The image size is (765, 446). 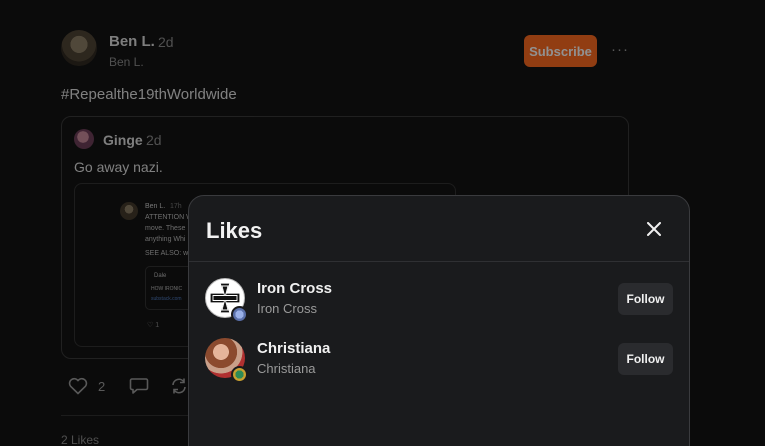 What do you see at coordinates (132, 41) in the screenshot?
I see `author-name: Ben L.` at bounding box center [132, 41].